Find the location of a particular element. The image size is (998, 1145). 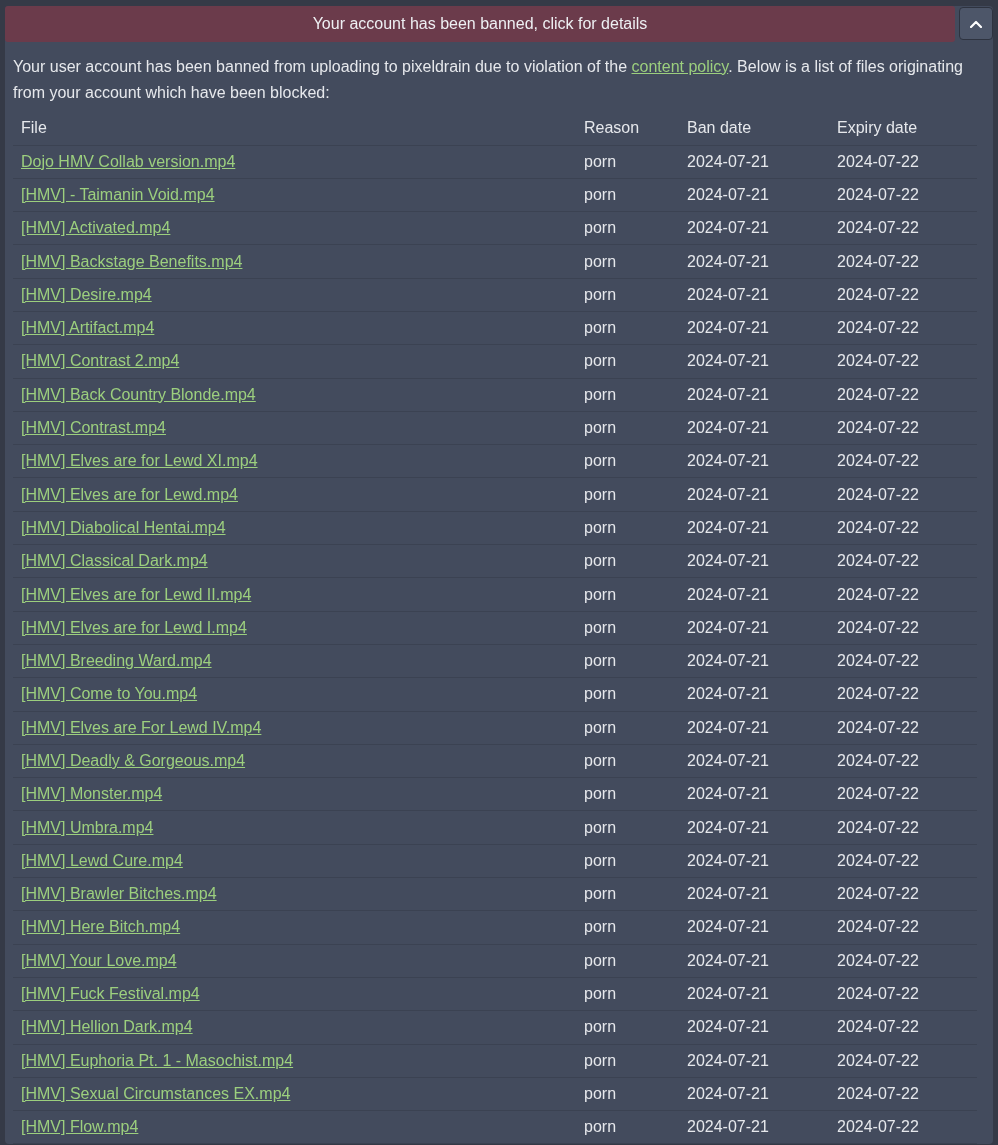

file-link: [HMV] Breeding Ward.mp4 is located at coordinates (116, 661).